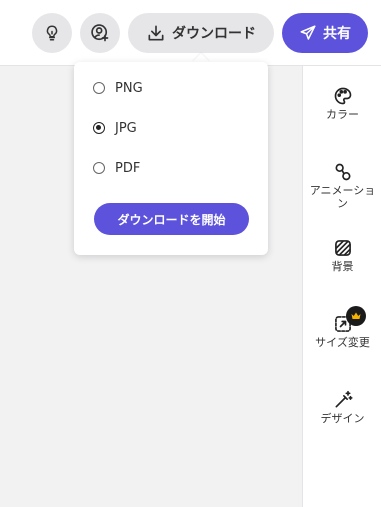 Image resolution: width=381 pixels, height=507 pixels. Describe the element at coordinates (342, 172) in the screenshot. I see `animation-icon` at that location.